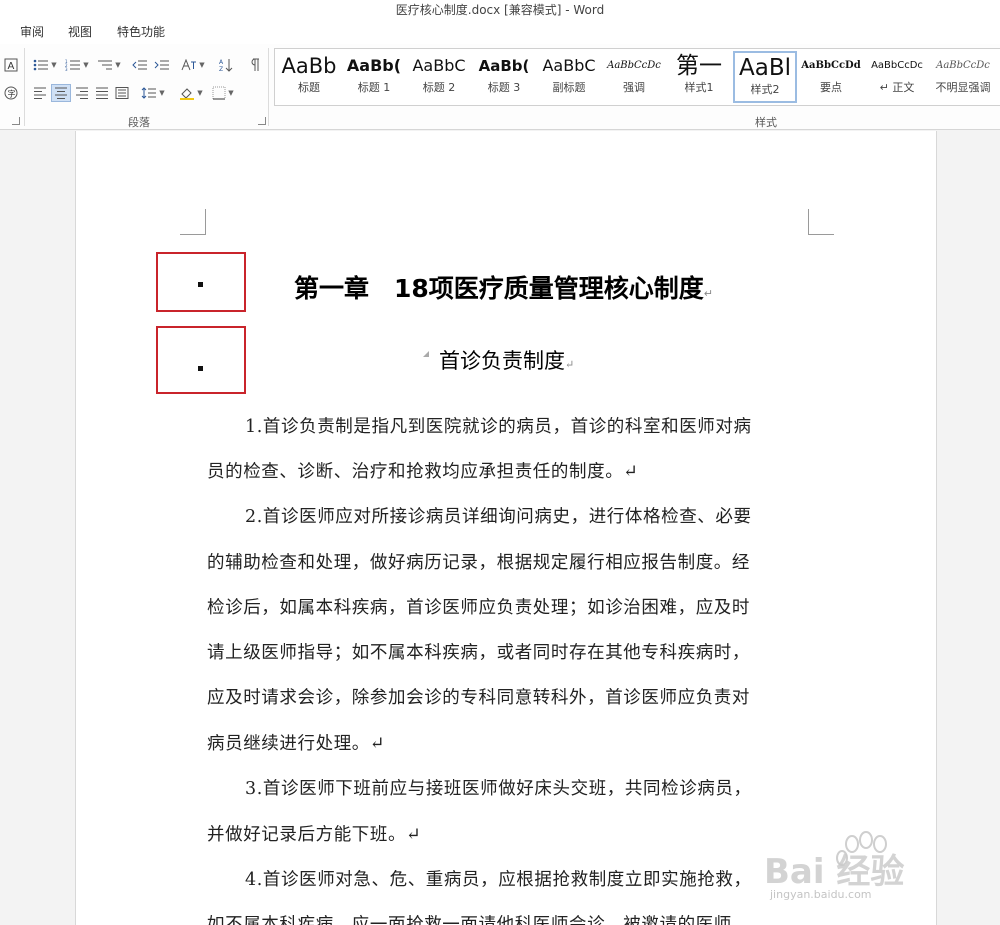 The image size is (1000, 925). What do you see at coordinates (221, 69) in the screenshot?
I see `svg-text: Z` at bounding box center [221, 69].